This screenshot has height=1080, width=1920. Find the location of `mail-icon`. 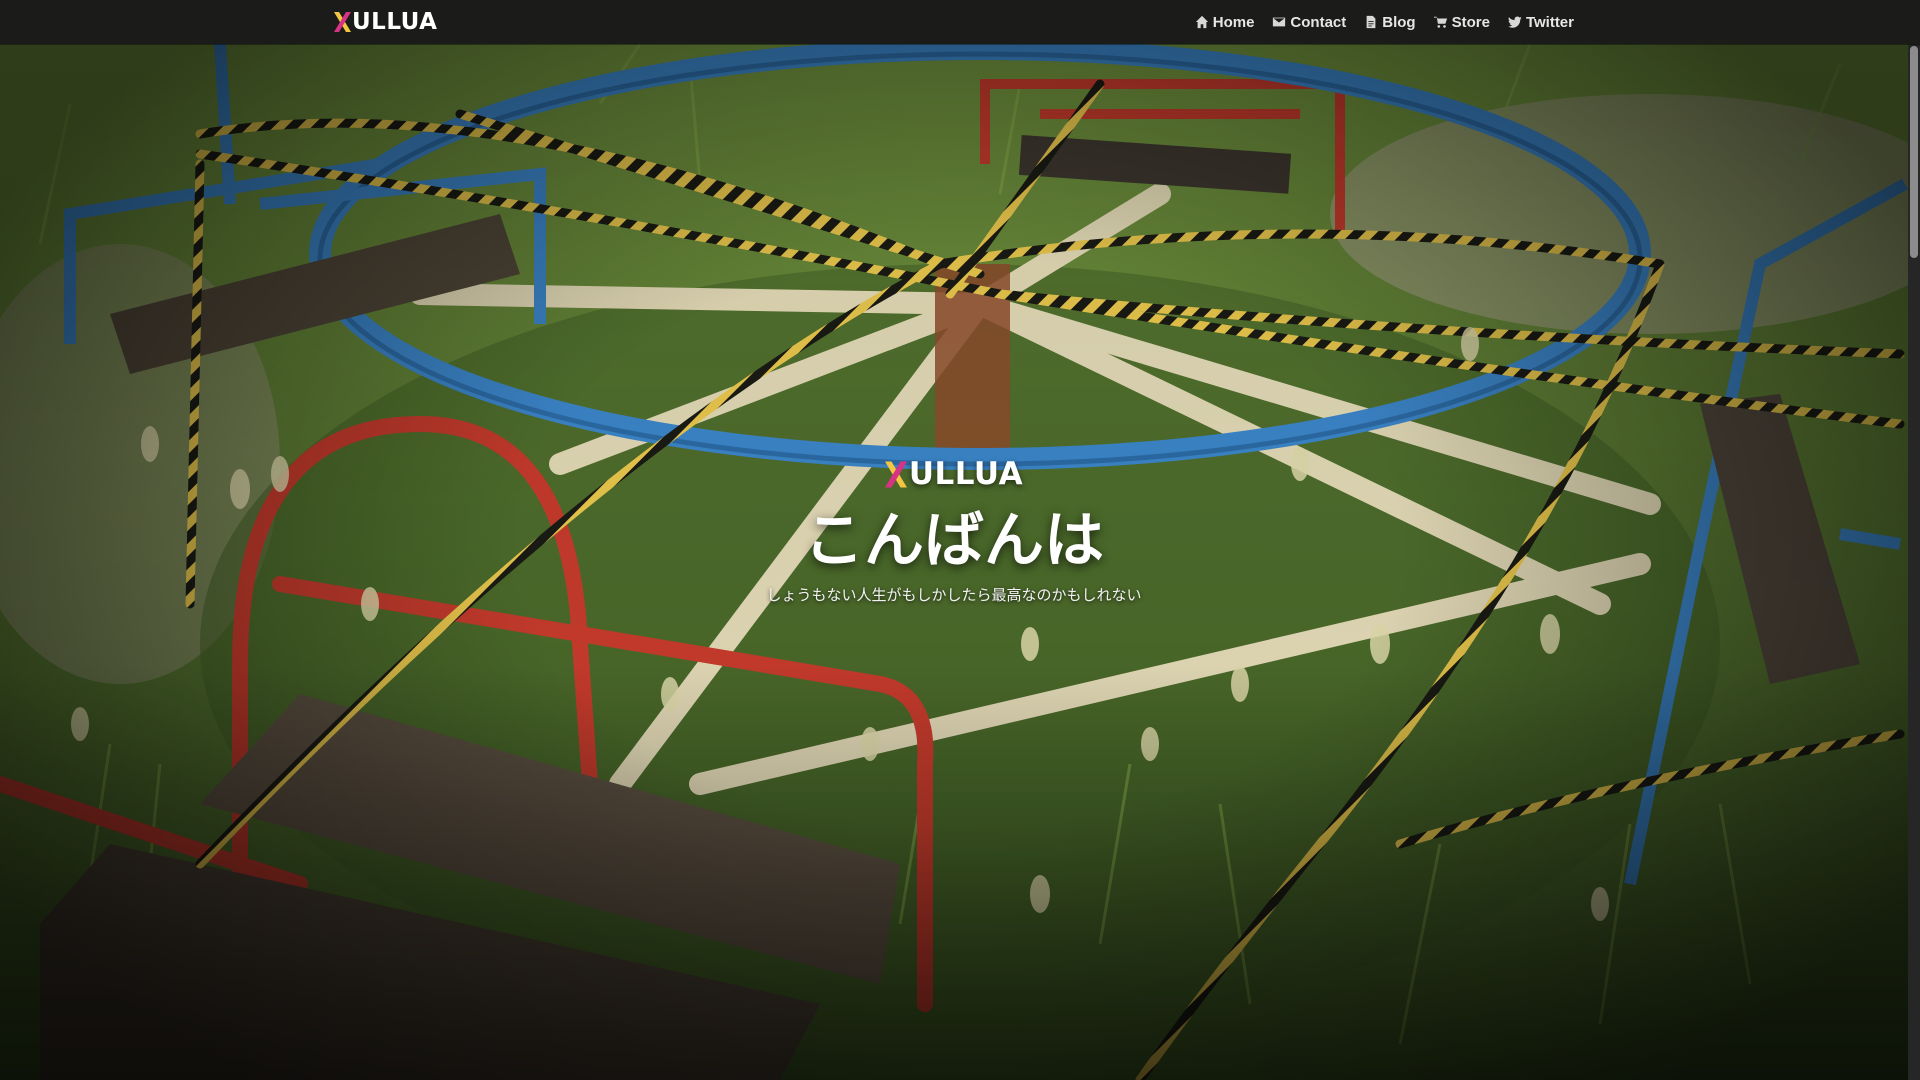

mail-icon is located at coordinates (1279, 22).